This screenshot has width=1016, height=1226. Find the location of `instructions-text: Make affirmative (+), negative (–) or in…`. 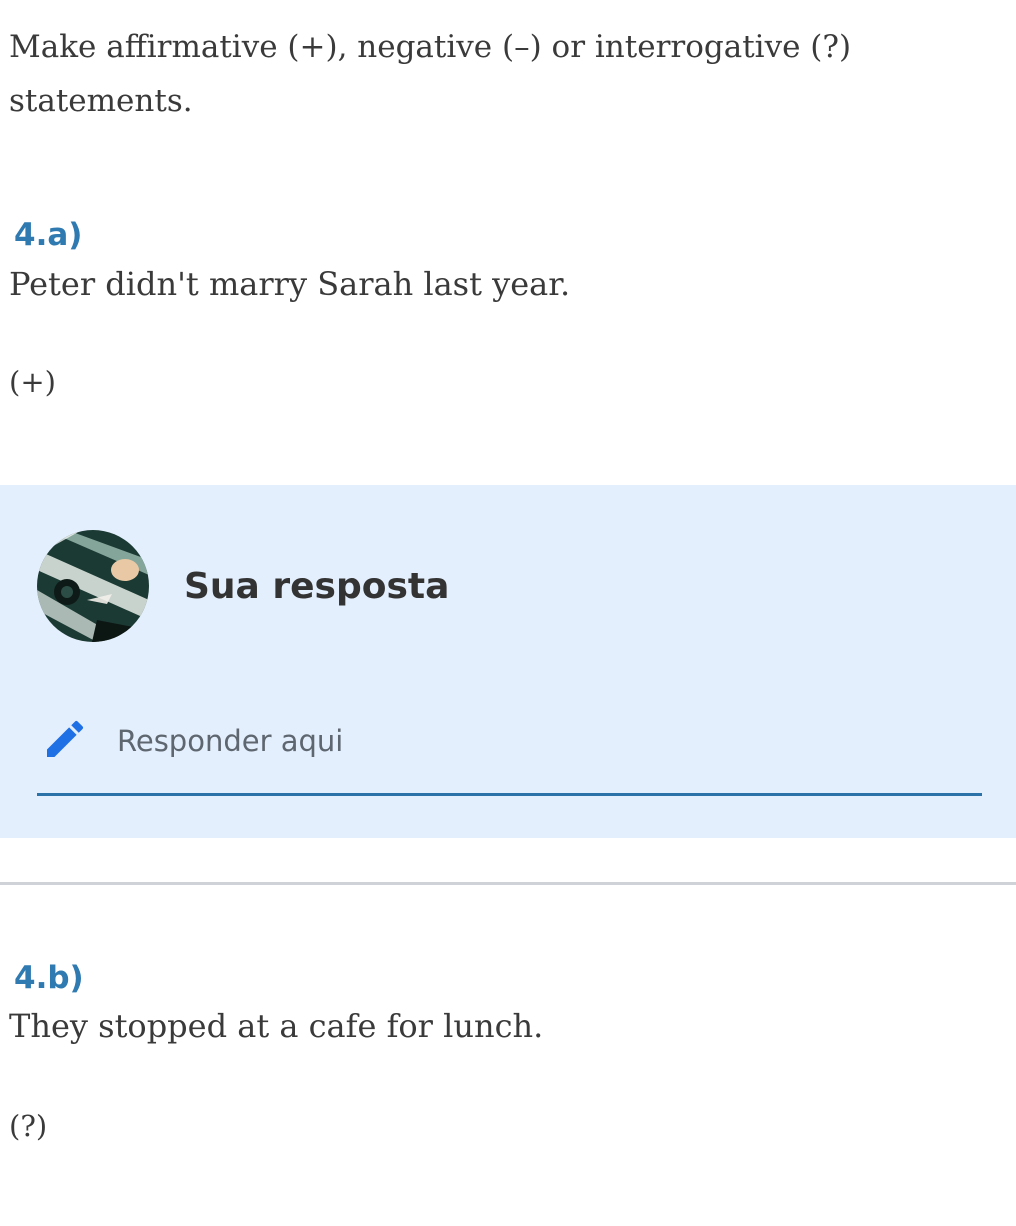

instructions-text: Make affirmative (+), negative (–) or in… is located at coordinates (430, 74).